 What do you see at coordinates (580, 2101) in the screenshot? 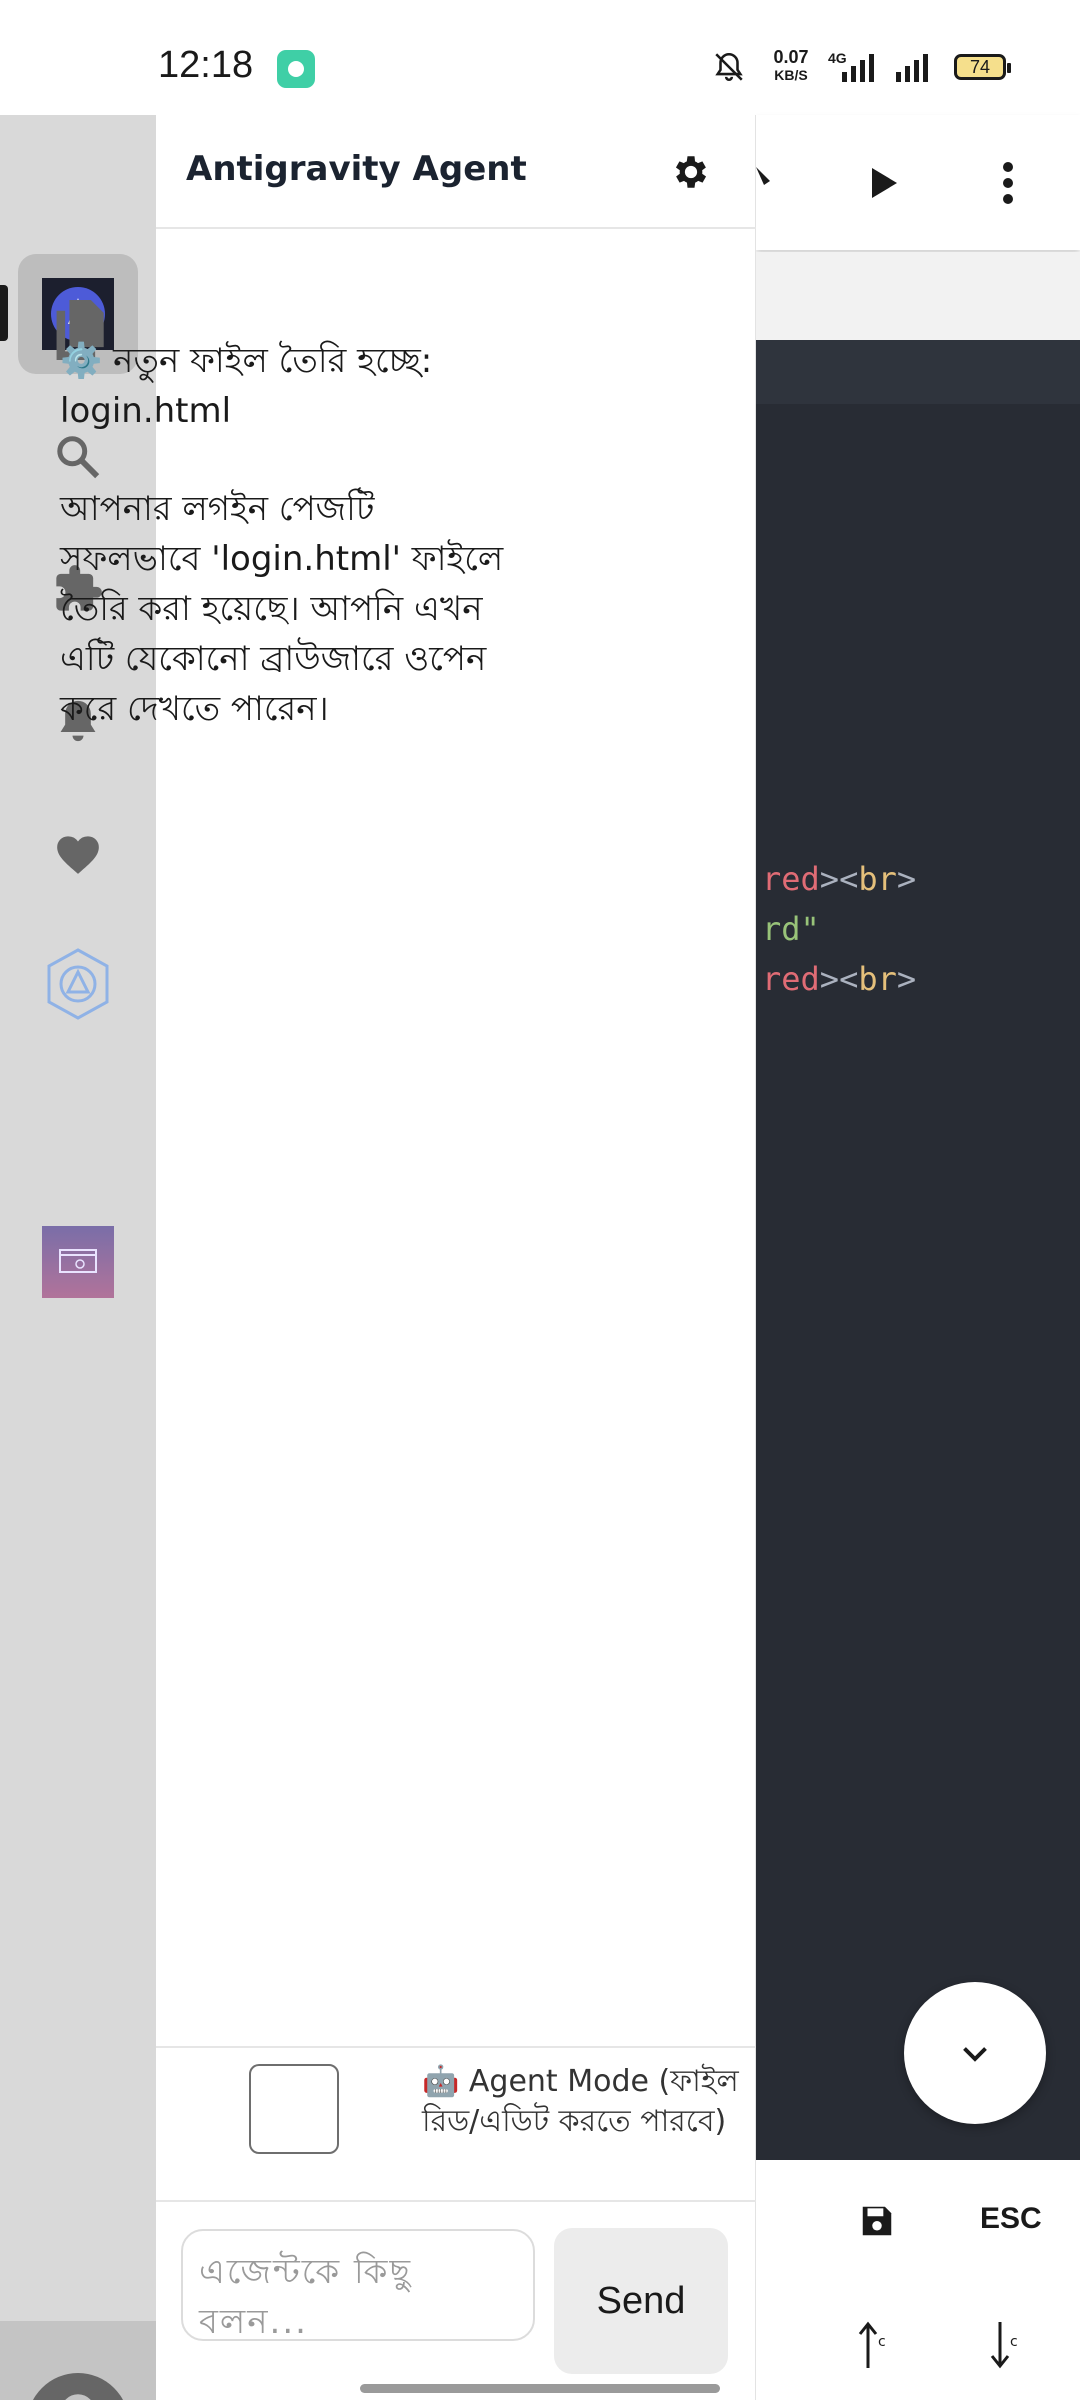
I see `agent-mode-label: 🤖 Agent Mode (ফাইল রিড/এডিট করতে পারবে)` at bounding box center [580, 2101].